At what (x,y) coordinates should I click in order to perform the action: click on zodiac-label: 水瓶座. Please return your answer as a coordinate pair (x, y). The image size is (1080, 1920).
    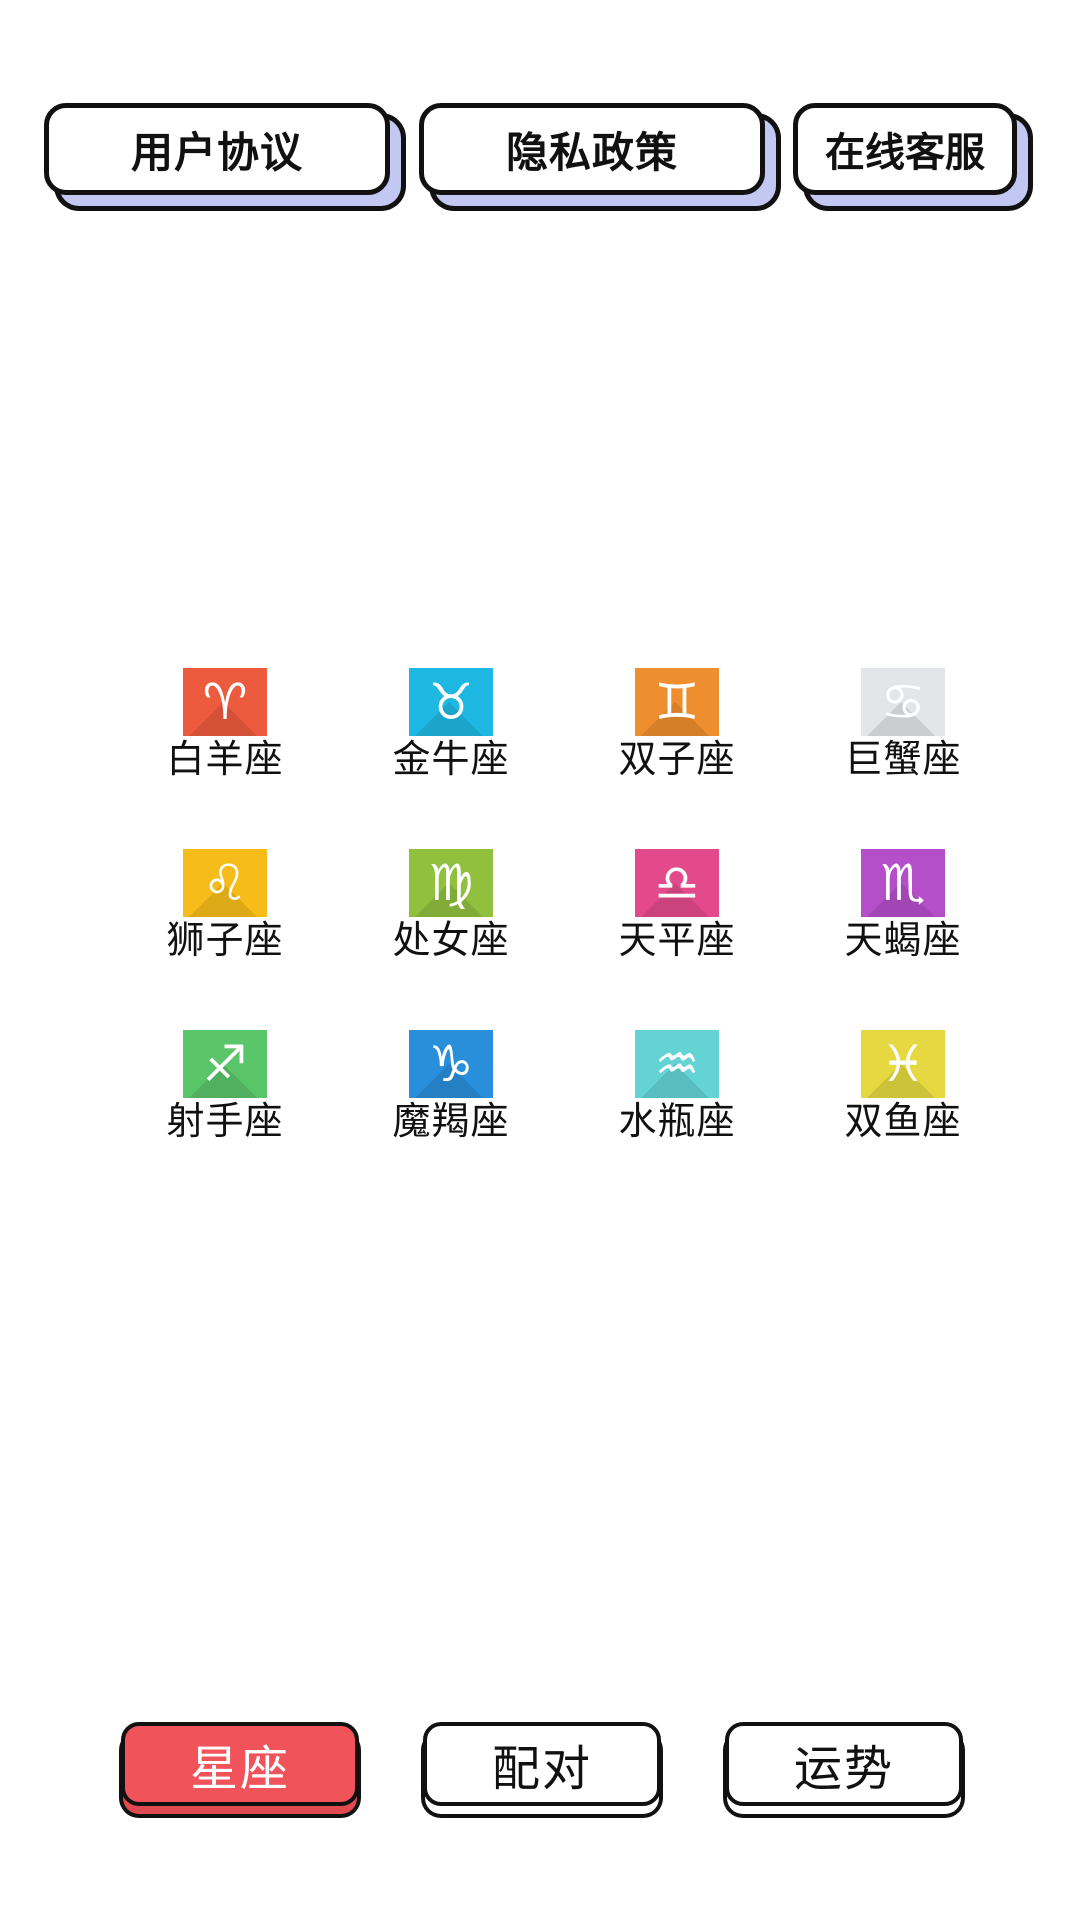
    Looking at the image, I should click on (677, 1121).